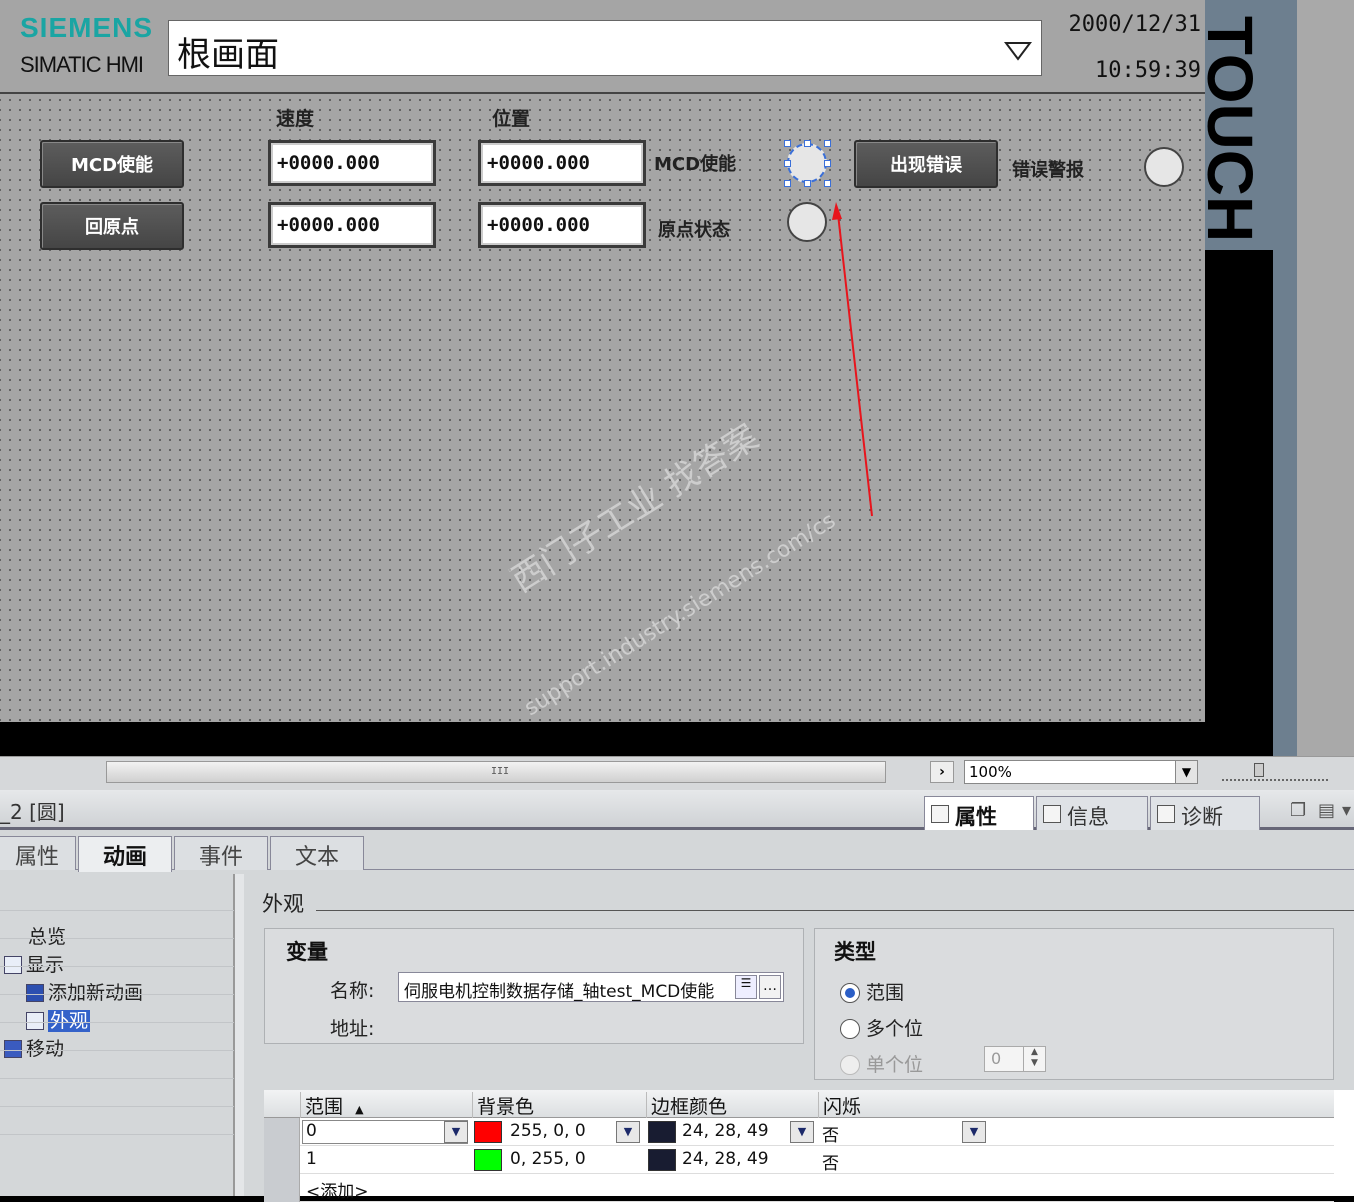 Image resolution: width=1354 pixels, height=1202 pixels. I want to click on subtab-properties: 属性, so click(38, 853).